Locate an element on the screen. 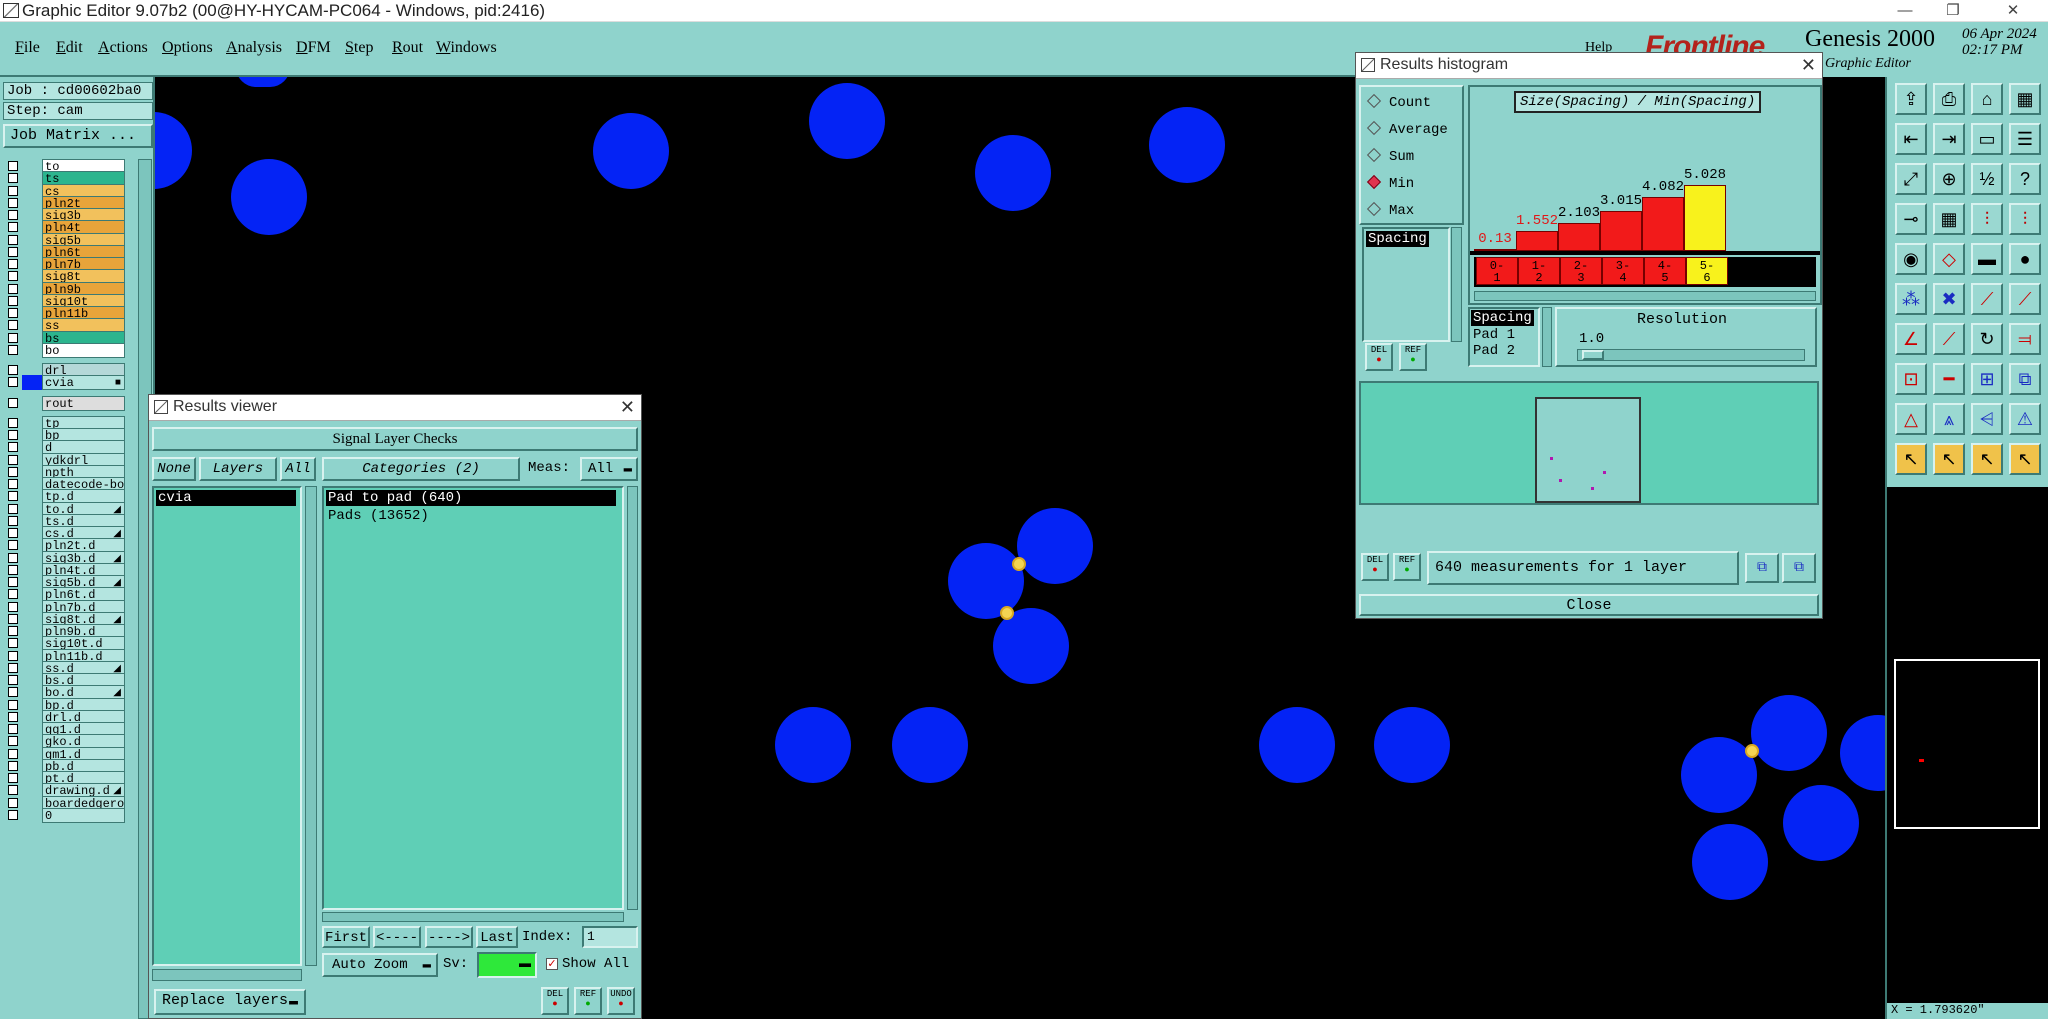 This screenshot has width=2048, height=1019. save-icon: ⇪ is located at coordinates (1911, 99).